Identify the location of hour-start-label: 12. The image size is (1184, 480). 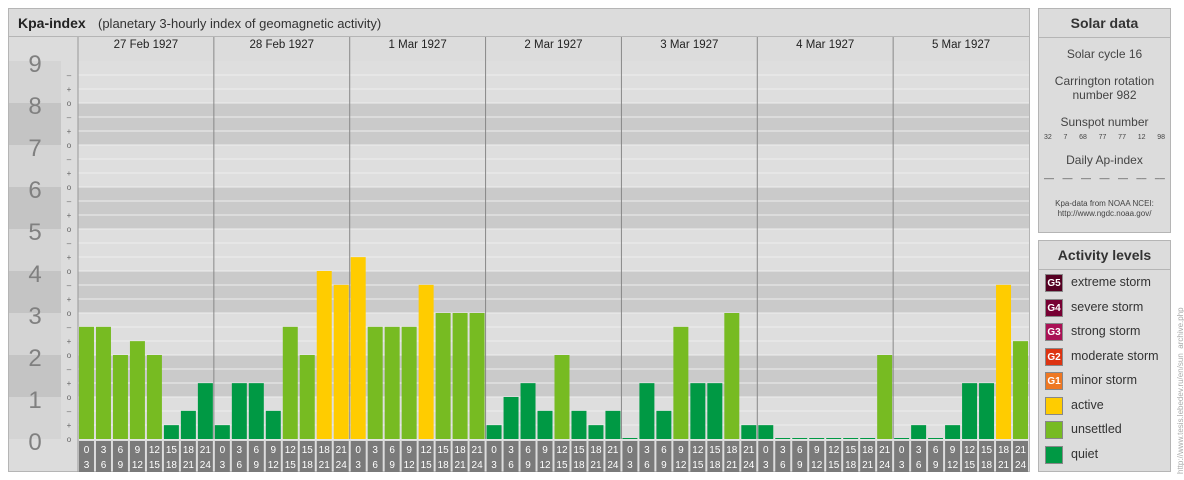
(427, 450).